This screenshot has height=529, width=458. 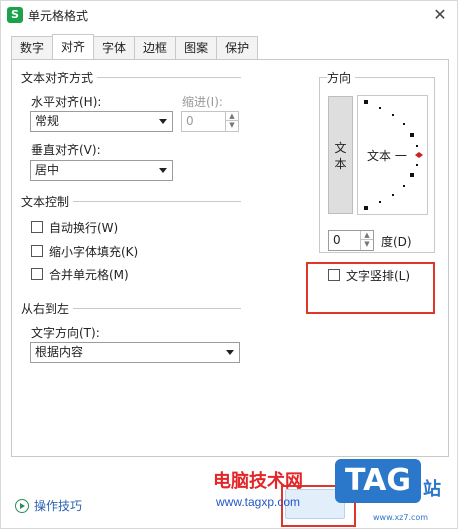 What do you see at coordinates (432, 489) in the screenshot?
I see `watermark-suffix: 站` at bounding box center [432, 489].